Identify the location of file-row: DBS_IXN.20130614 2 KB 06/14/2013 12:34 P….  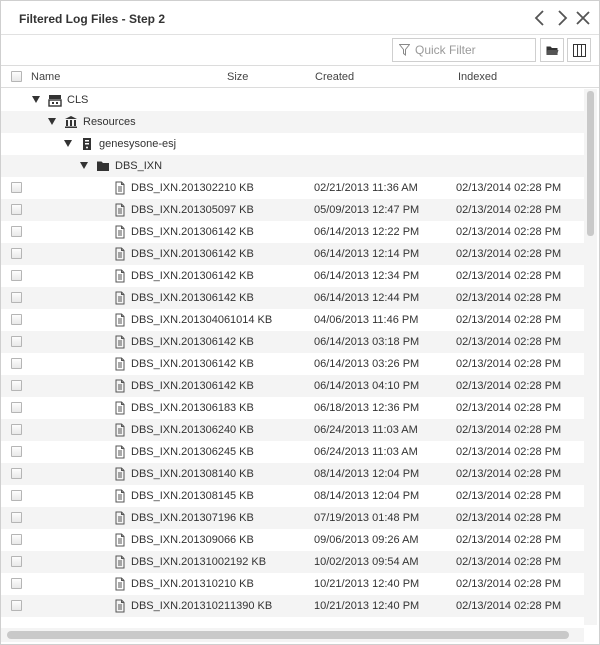
(292, 276).